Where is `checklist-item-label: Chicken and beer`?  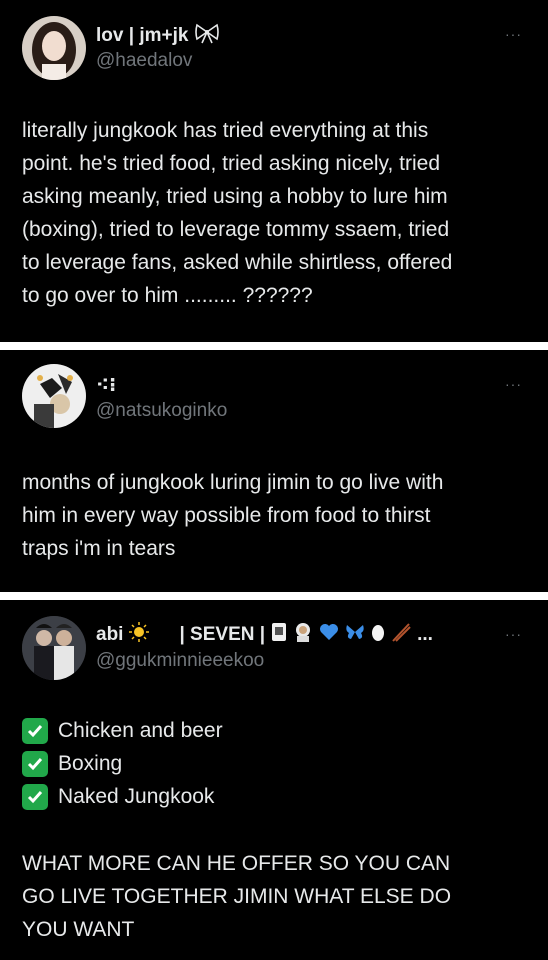
checklist-item-label: Chicken and beer is located at coordinates (140, 730).